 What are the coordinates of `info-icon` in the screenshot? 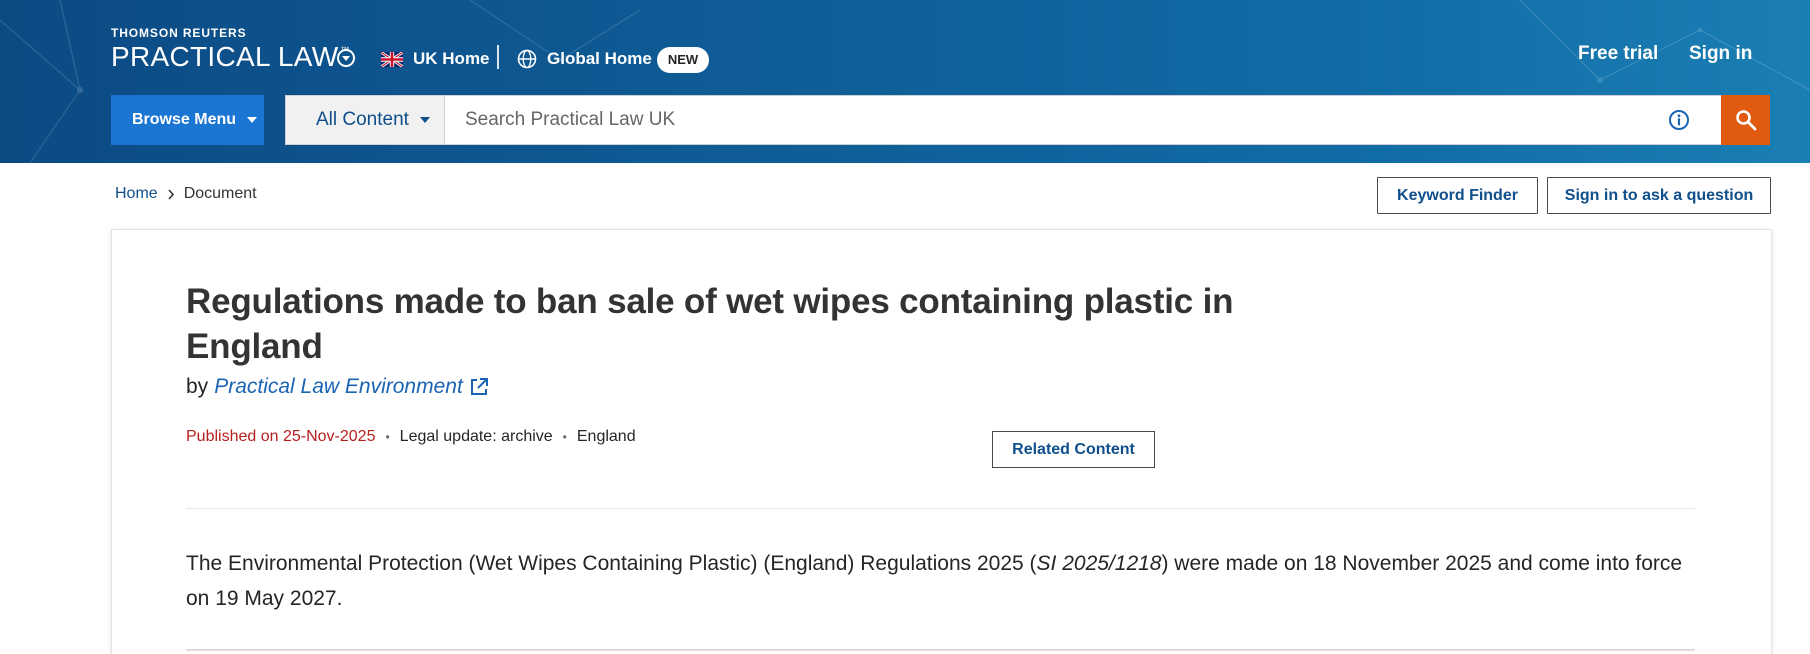 It's located at (1679, 120).